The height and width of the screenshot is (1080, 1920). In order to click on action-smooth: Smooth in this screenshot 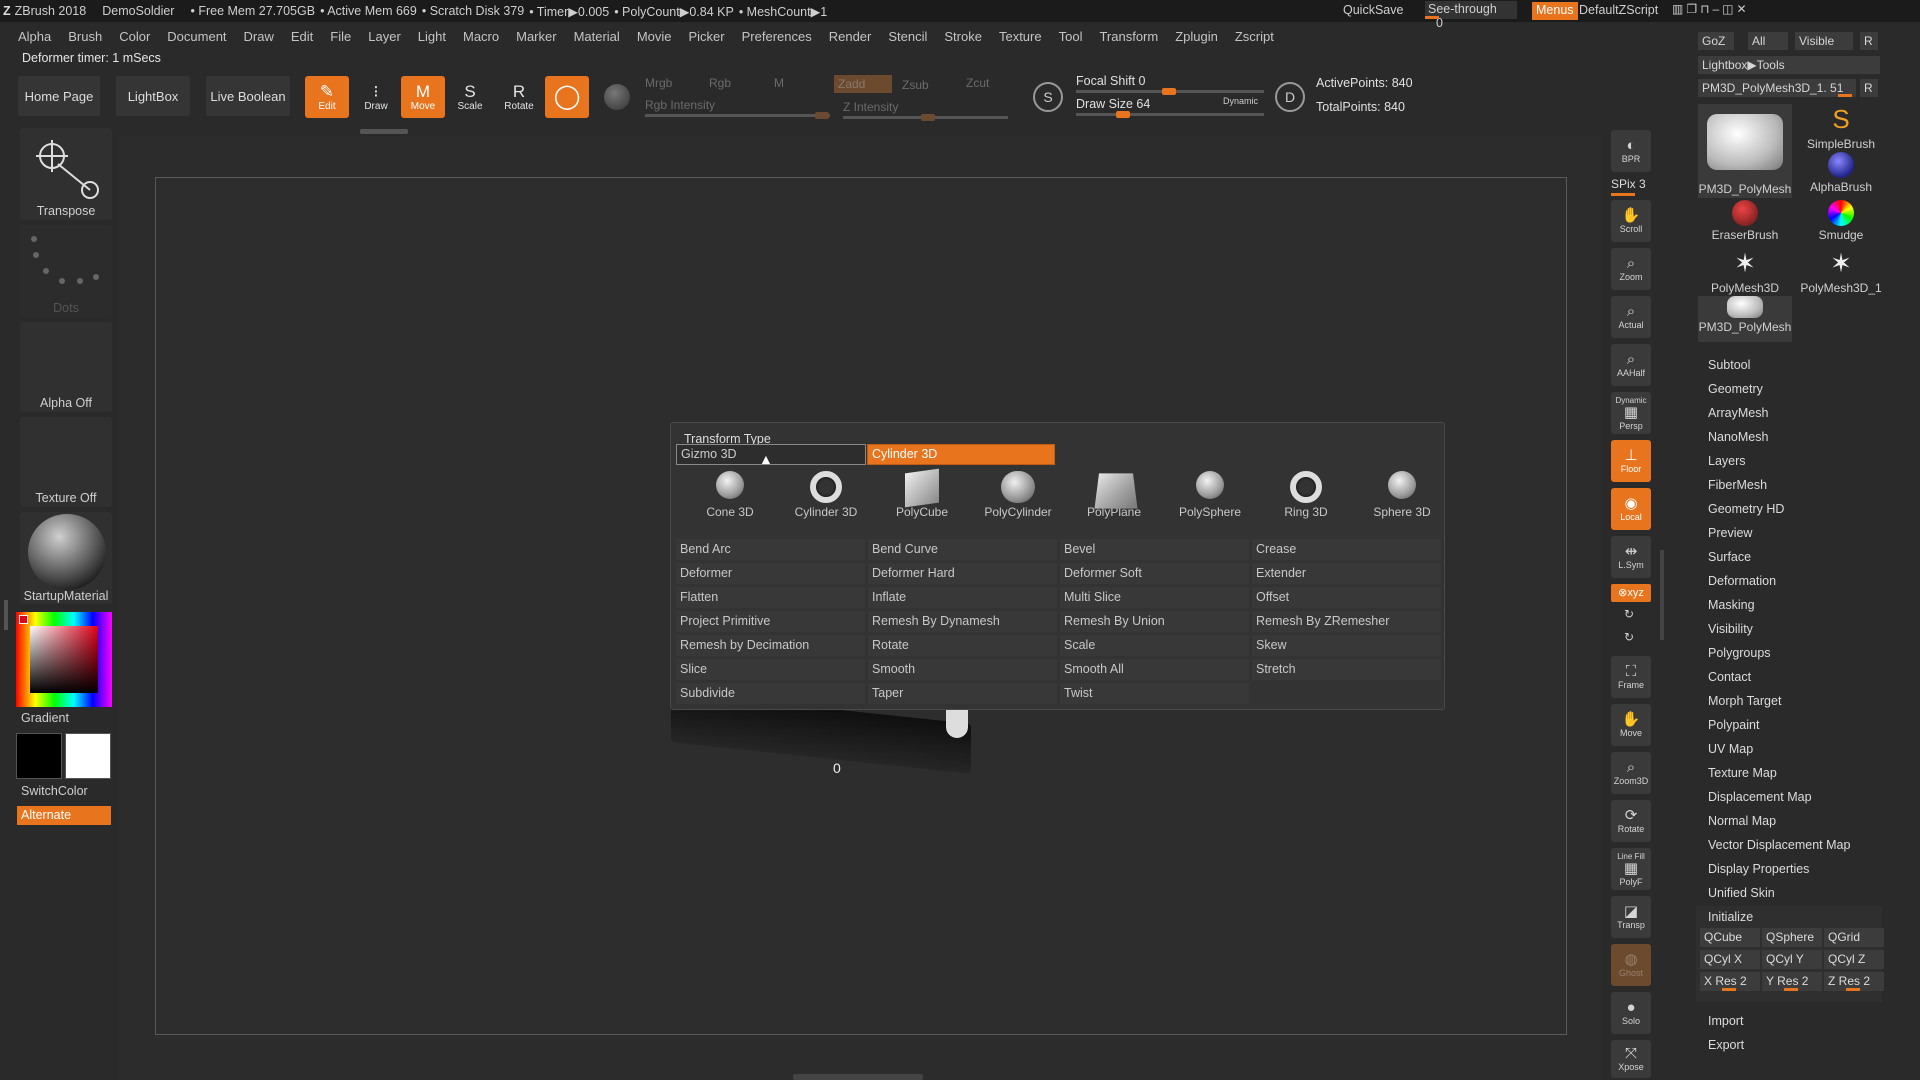, I will do `click(962, 669)`.